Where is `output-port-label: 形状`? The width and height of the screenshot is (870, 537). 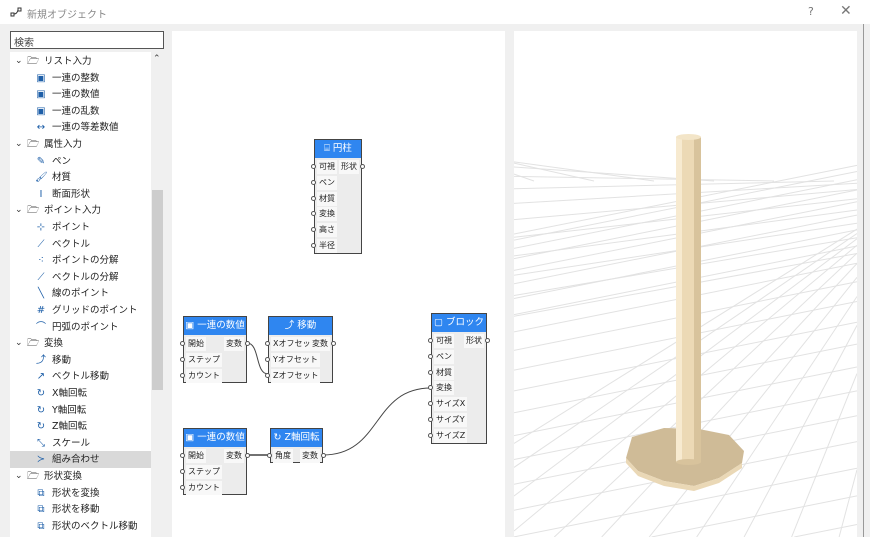
output-port-label: 形状 is located at coordinates (349, 167).